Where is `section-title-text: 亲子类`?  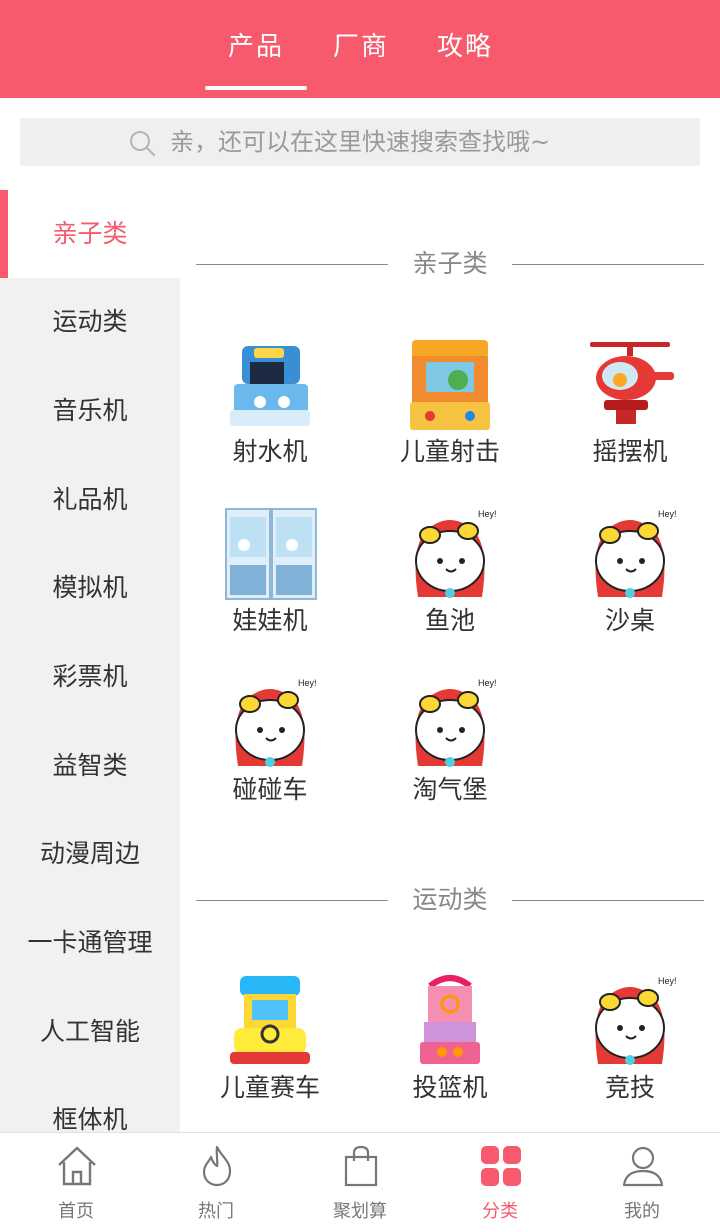 section-title-text: 亲子类 is located at coordinates (450, 263).